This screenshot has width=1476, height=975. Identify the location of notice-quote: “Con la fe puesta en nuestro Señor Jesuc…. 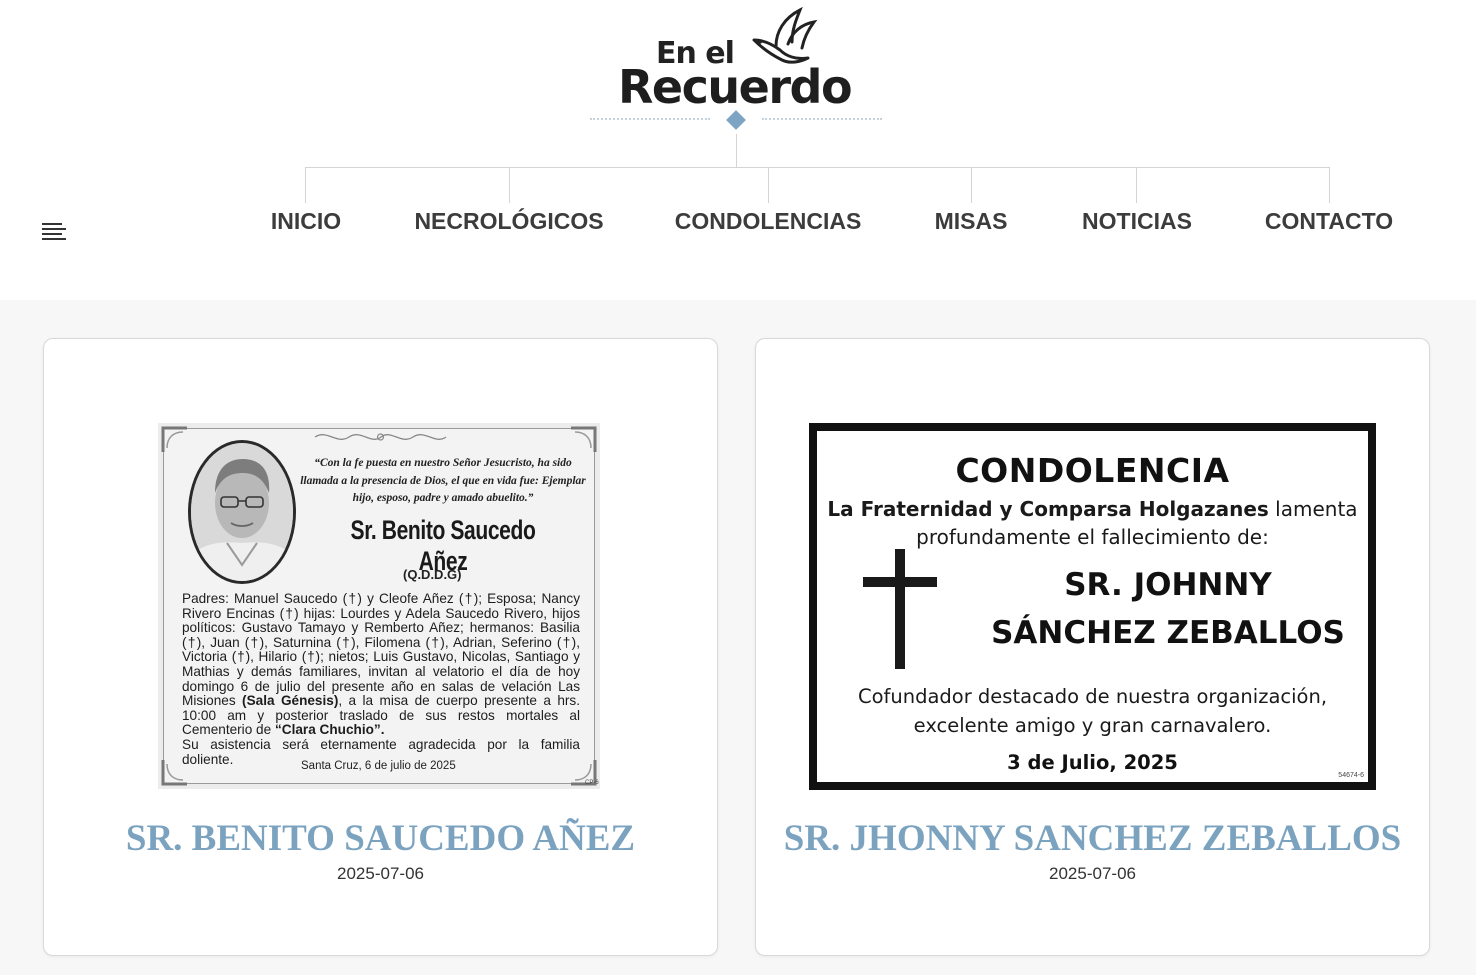
(443, 480).